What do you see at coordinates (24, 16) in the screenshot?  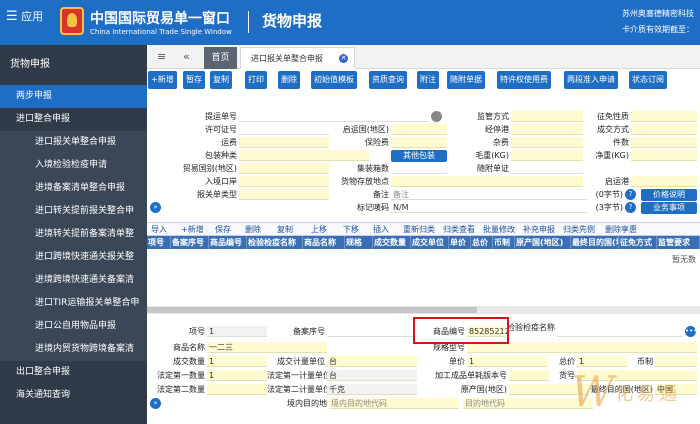 I see `app-menu: ☰ 应用` at bounding box center [24, 16].